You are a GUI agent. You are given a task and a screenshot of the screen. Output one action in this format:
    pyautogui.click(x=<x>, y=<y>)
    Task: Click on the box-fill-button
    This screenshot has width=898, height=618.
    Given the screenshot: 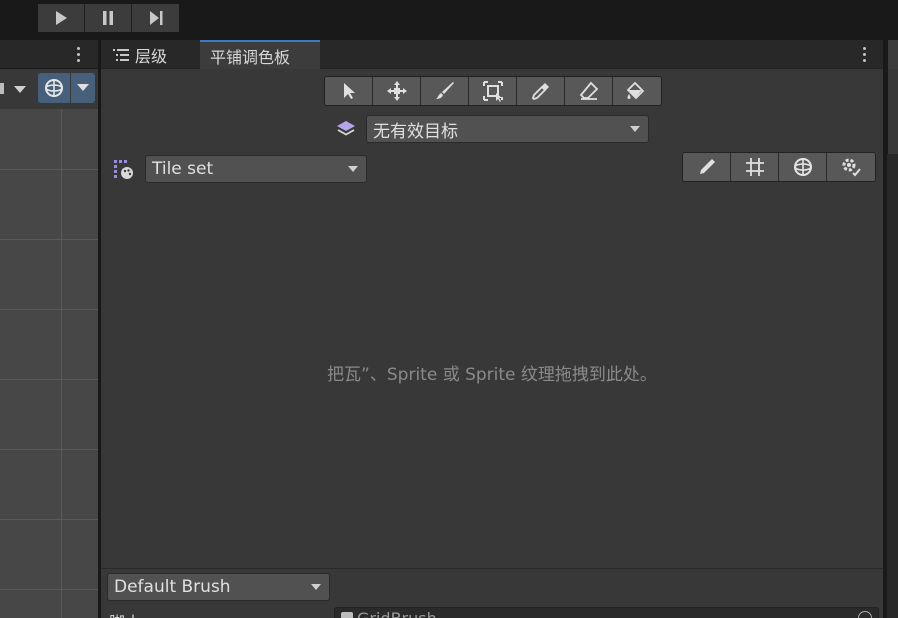 What is the action you would take?
    pyautogui.click(x=493, y=91)
    